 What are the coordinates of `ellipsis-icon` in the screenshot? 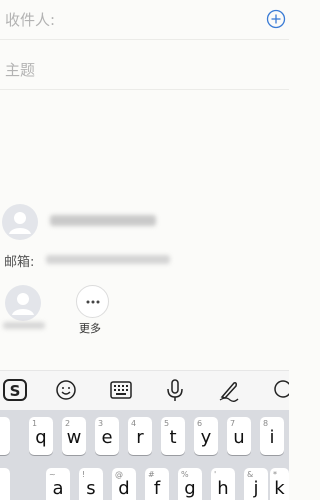 It's located at (93, 302).